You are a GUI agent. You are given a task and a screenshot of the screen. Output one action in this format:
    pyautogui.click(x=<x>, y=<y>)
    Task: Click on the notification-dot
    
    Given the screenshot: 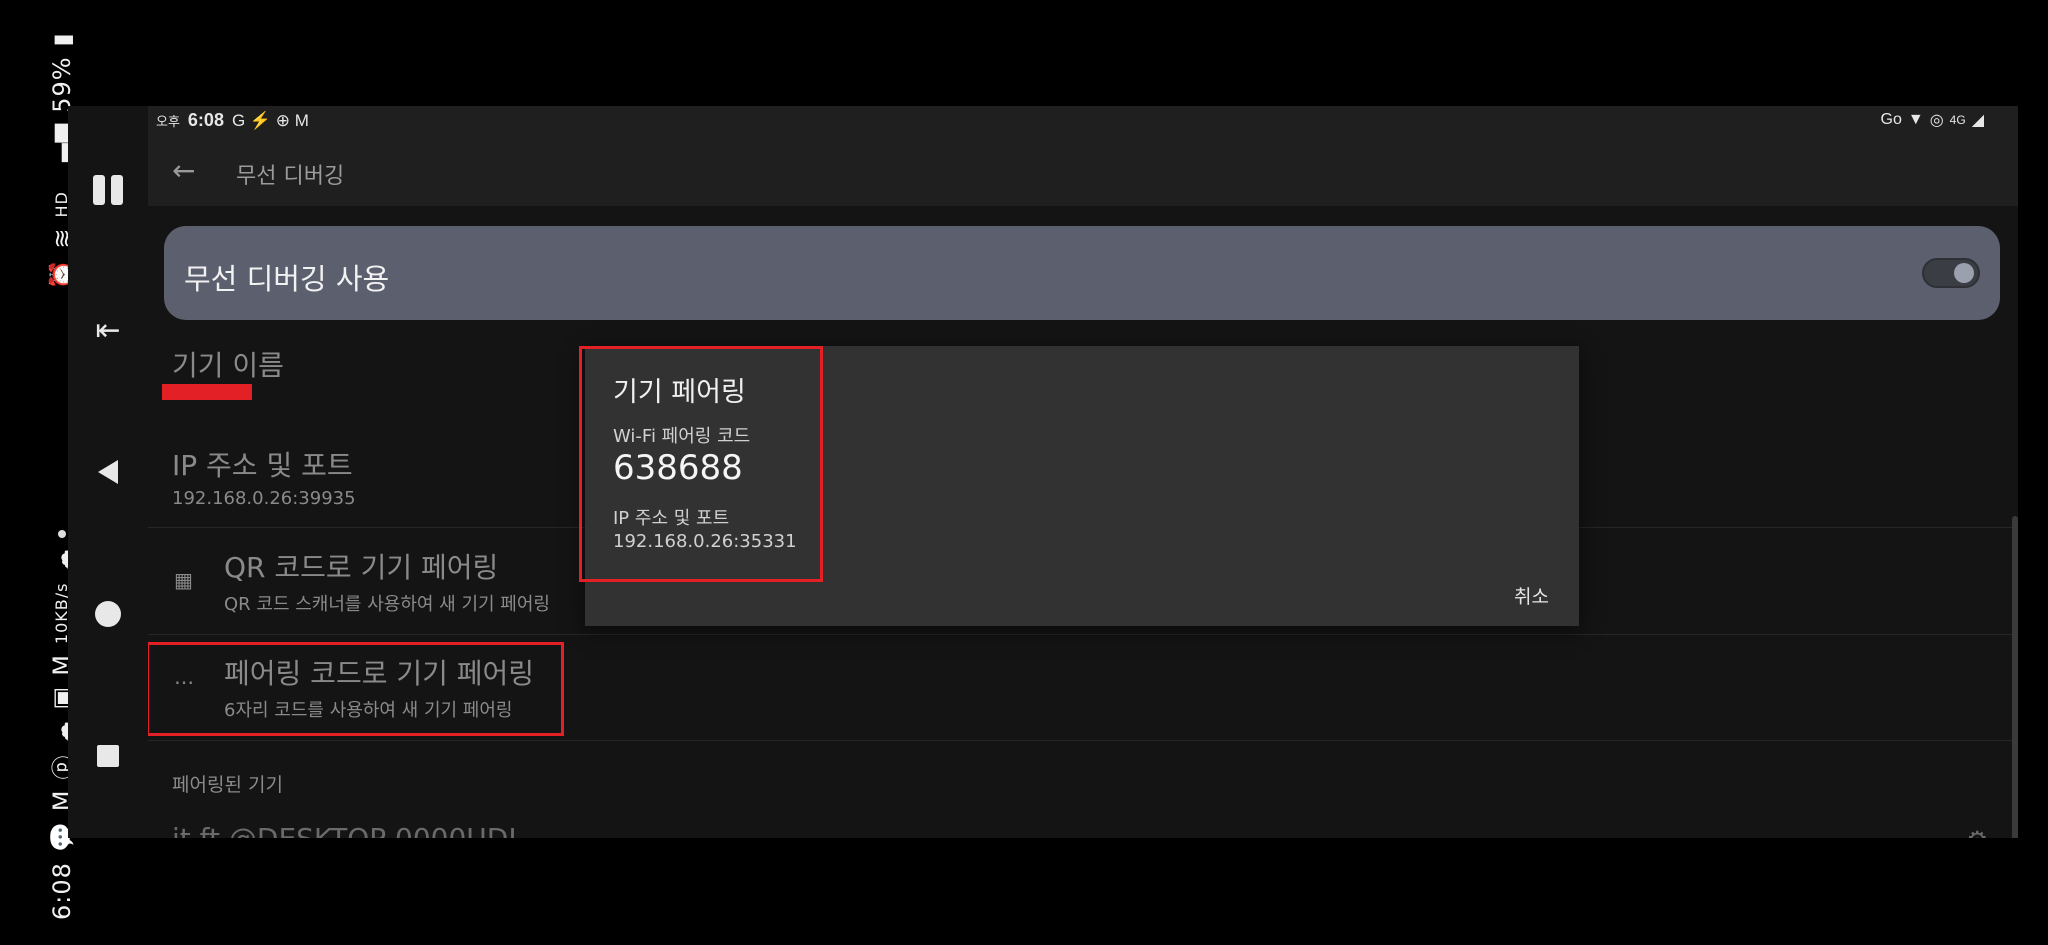 What is the action you would take?
    pyautogui.click(x=61, y=533)
    